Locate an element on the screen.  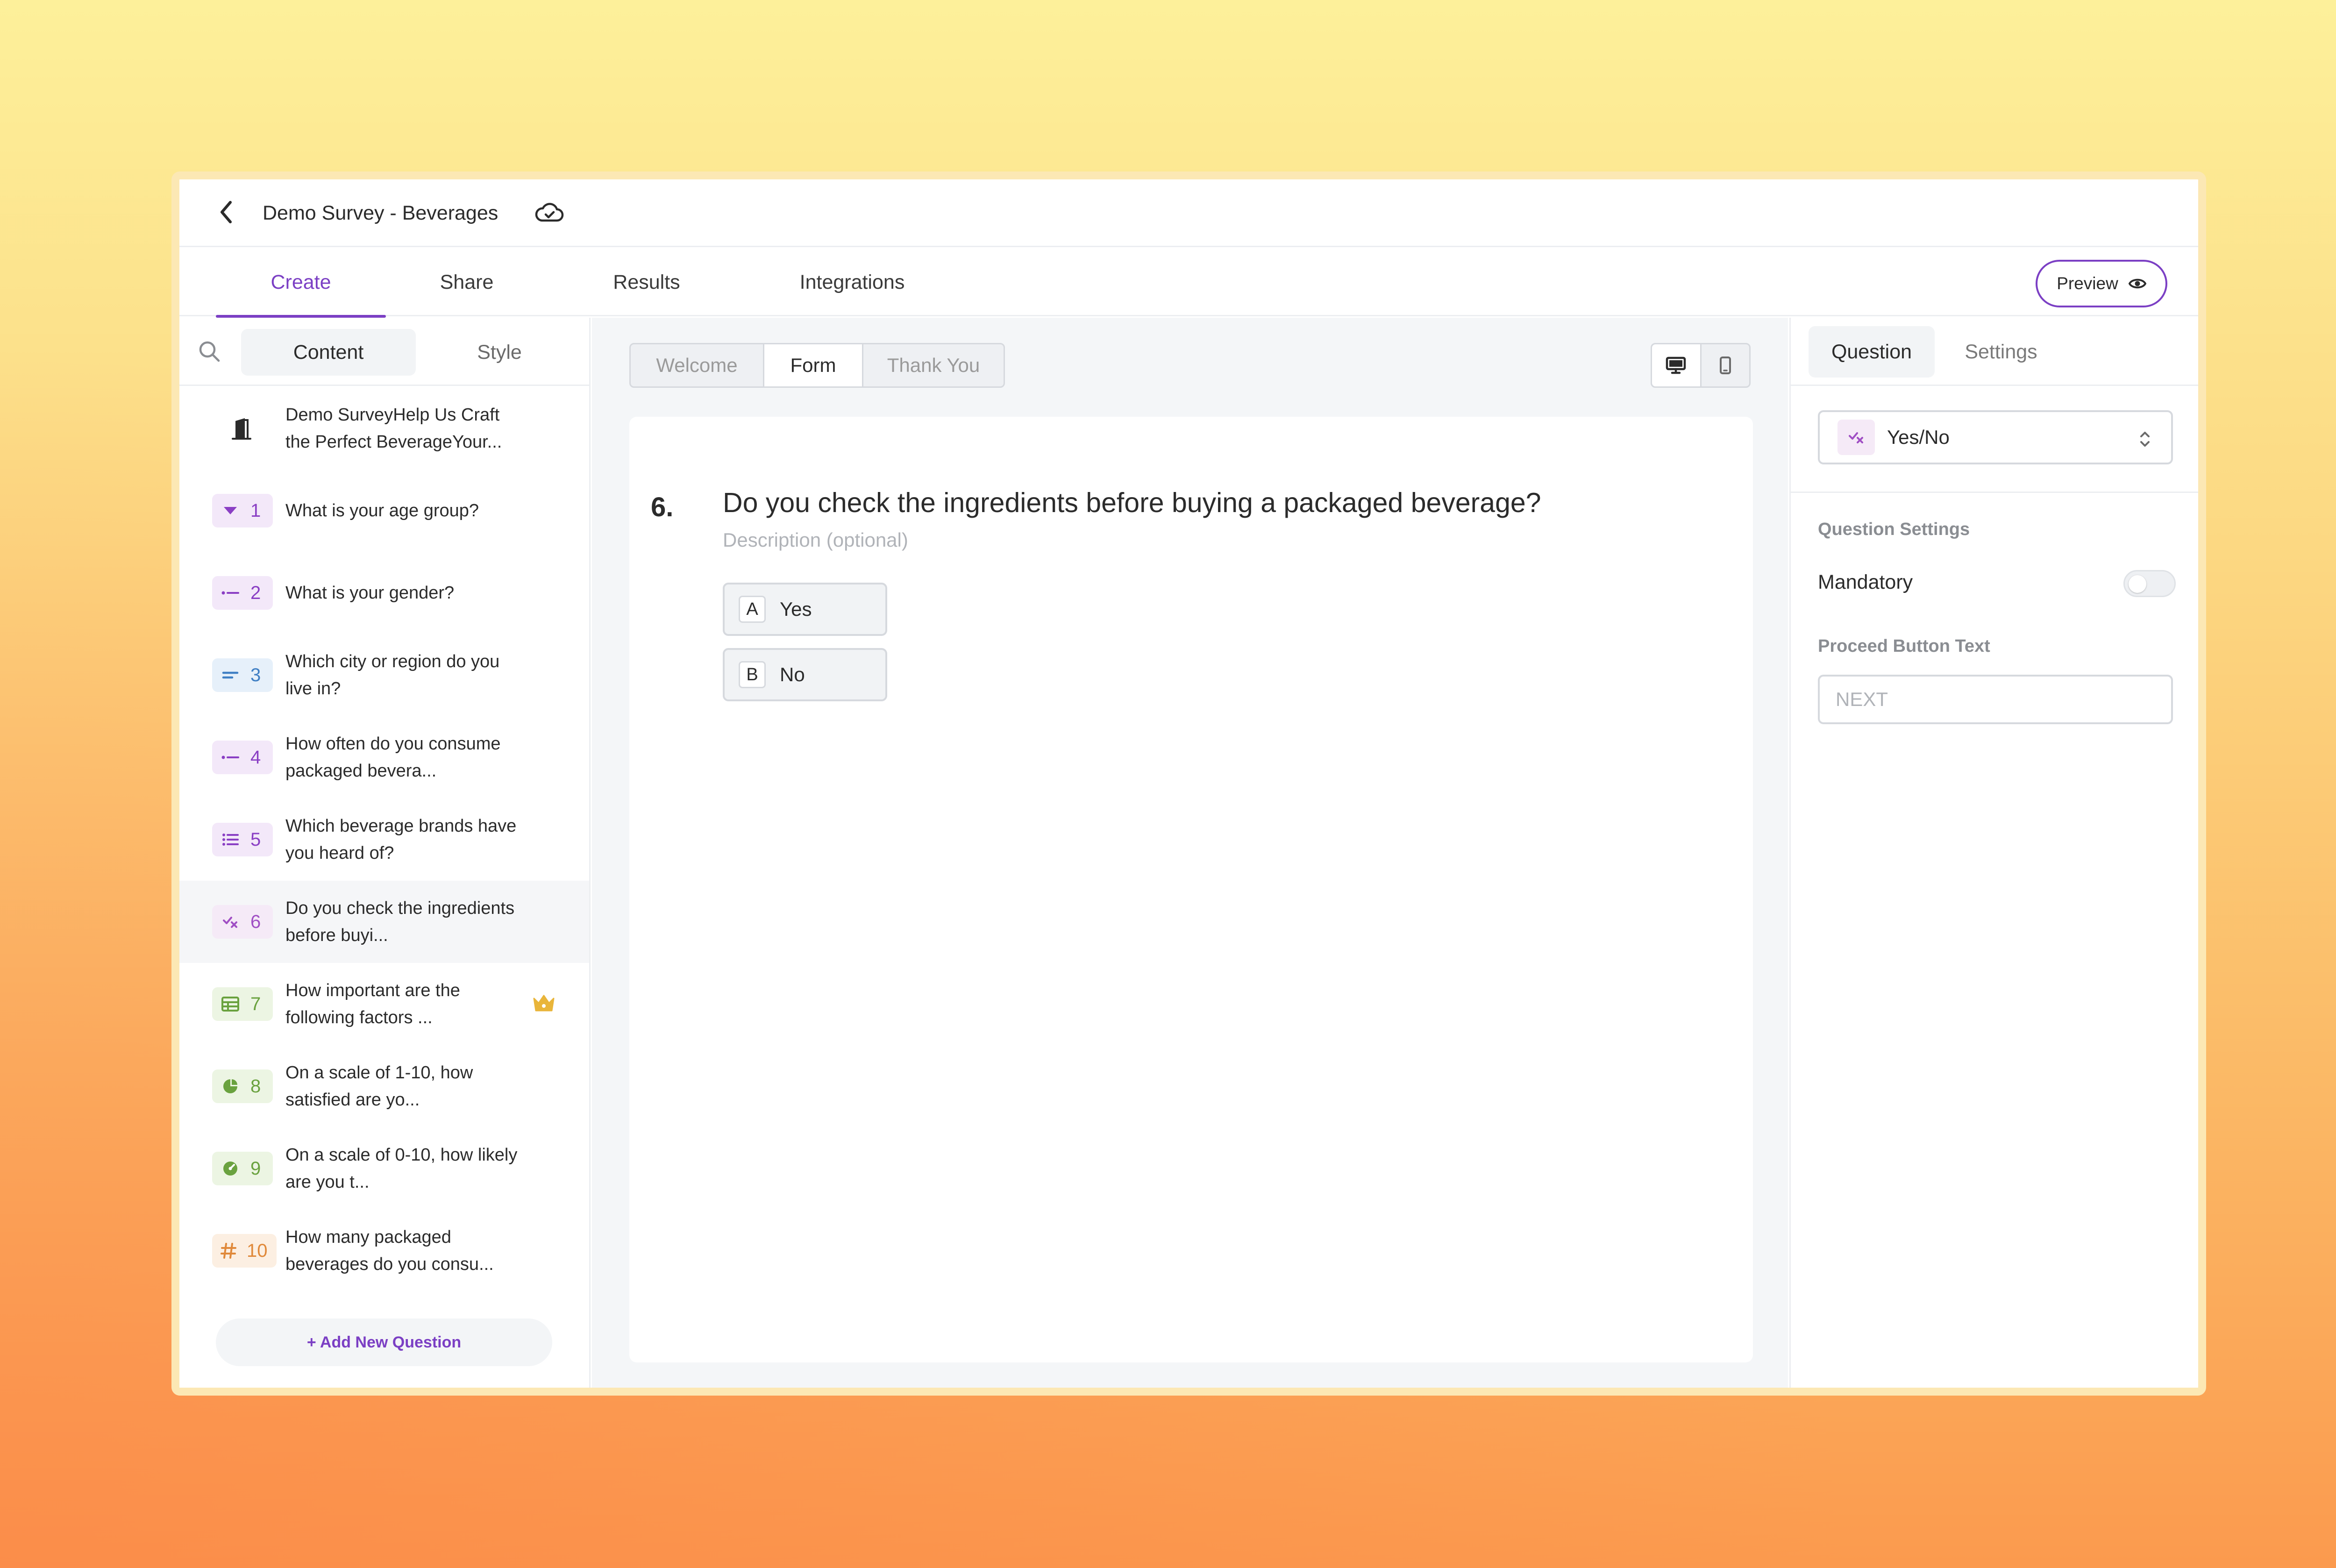
question-text: Which city or region do you live in? is located at coordinates (392, 675).